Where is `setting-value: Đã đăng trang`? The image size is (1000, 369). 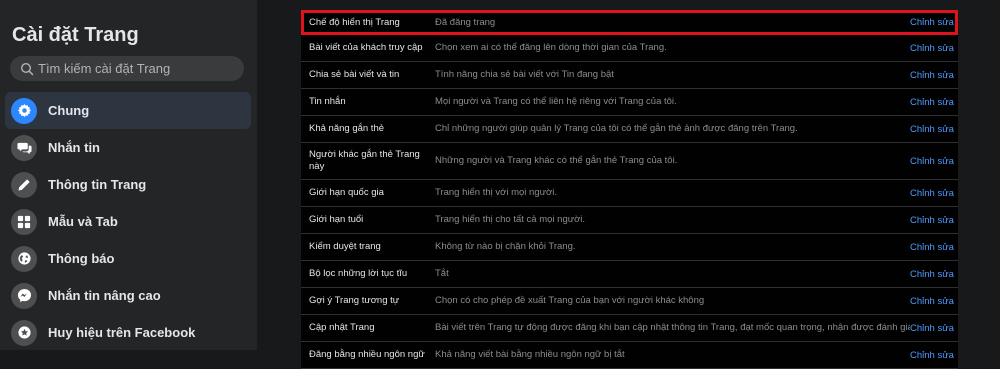
setting-value: Đã đăng trang is located at coordinates (465, 22).